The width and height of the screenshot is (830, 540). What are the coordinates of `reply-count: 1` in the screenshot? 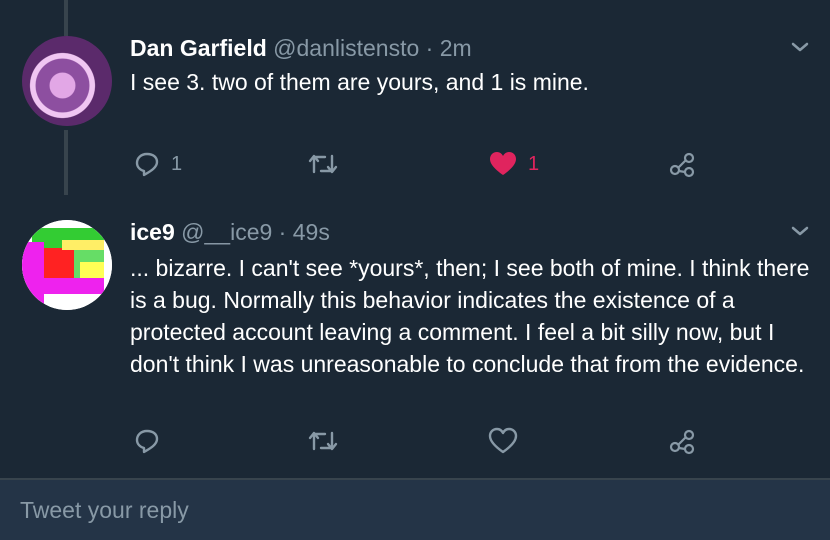 It's located at (177, 163).